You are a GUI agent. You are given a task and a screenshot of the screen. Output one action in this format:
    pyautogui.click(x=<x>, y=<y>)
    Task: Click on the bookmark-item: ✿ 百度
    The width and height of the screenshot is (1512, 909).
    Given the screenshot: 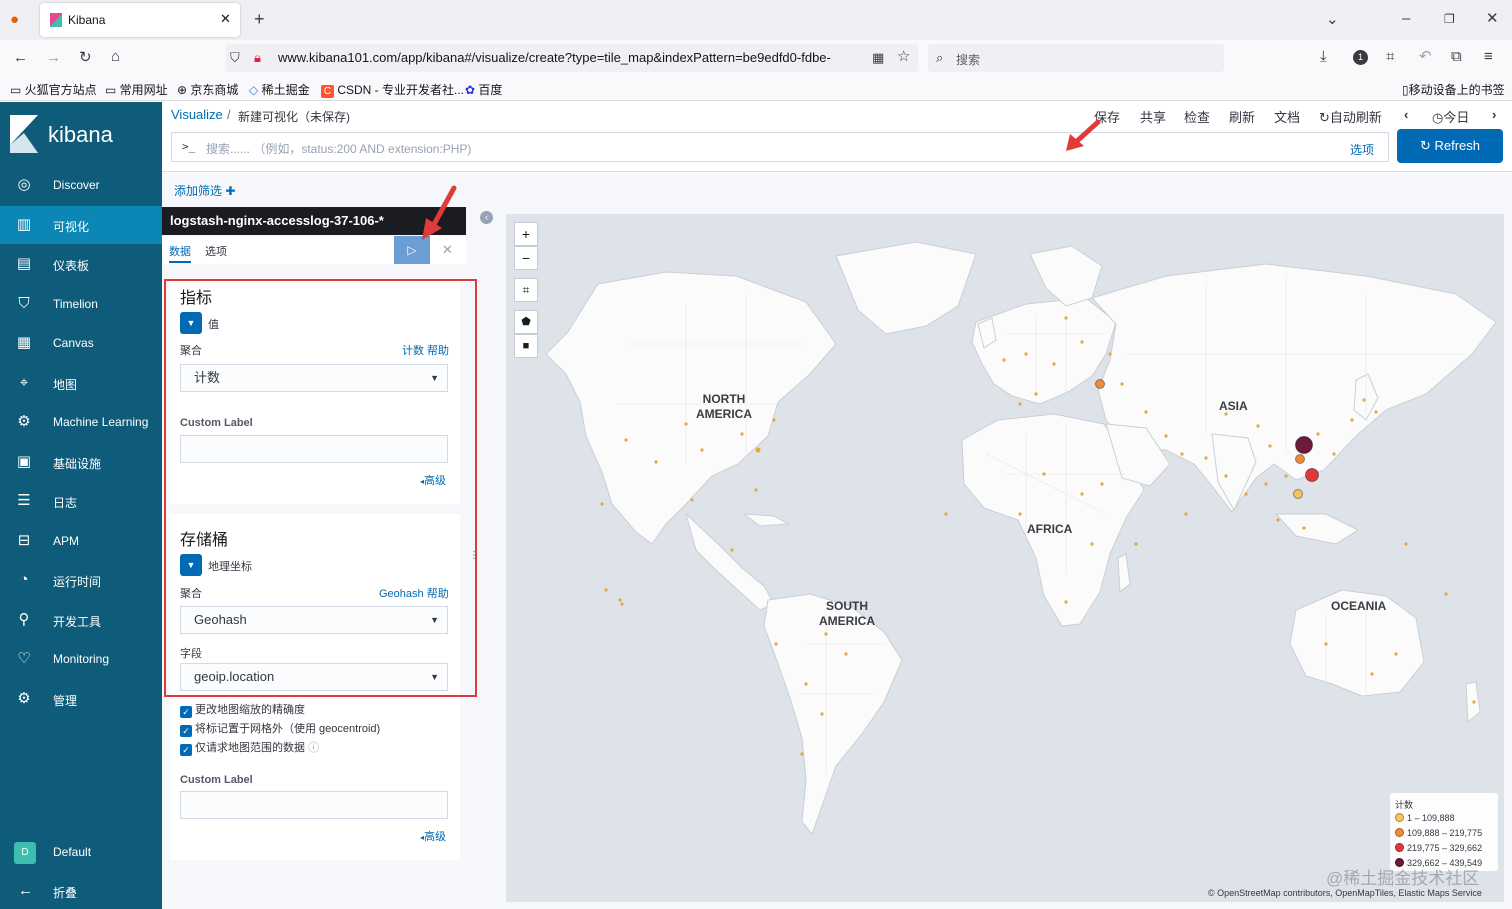 What is the action you would take?
    pyautogui.click(x=483, y=89)
    